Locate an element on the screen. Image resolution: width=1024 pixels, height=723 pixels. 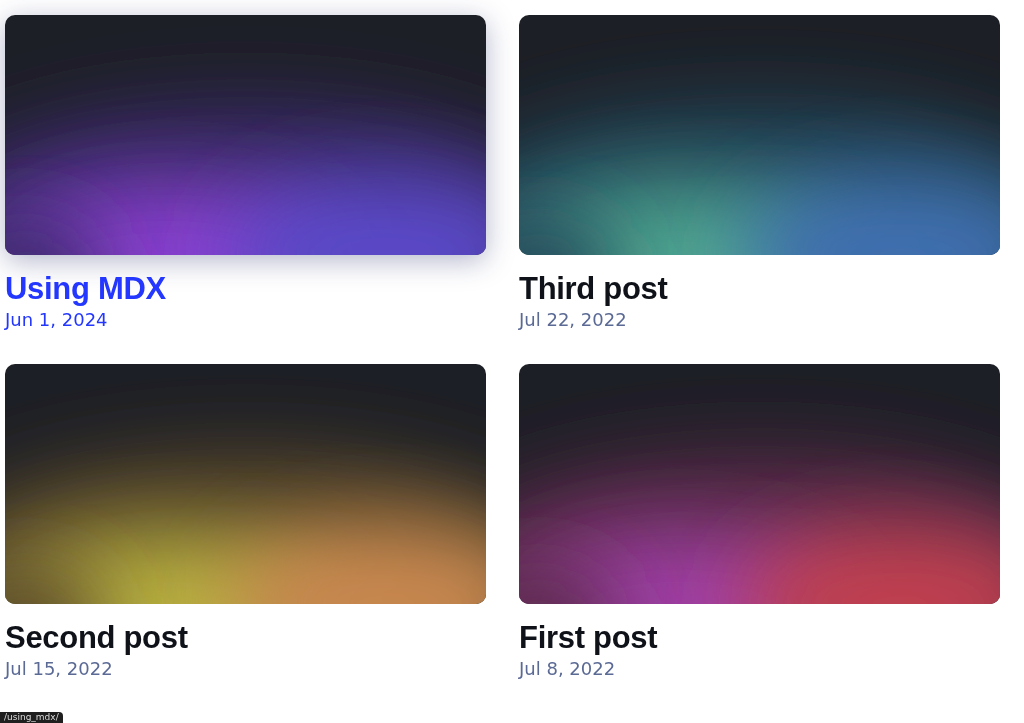
post-date: Jul 22, 2022 is located at coordinates (573, 320).